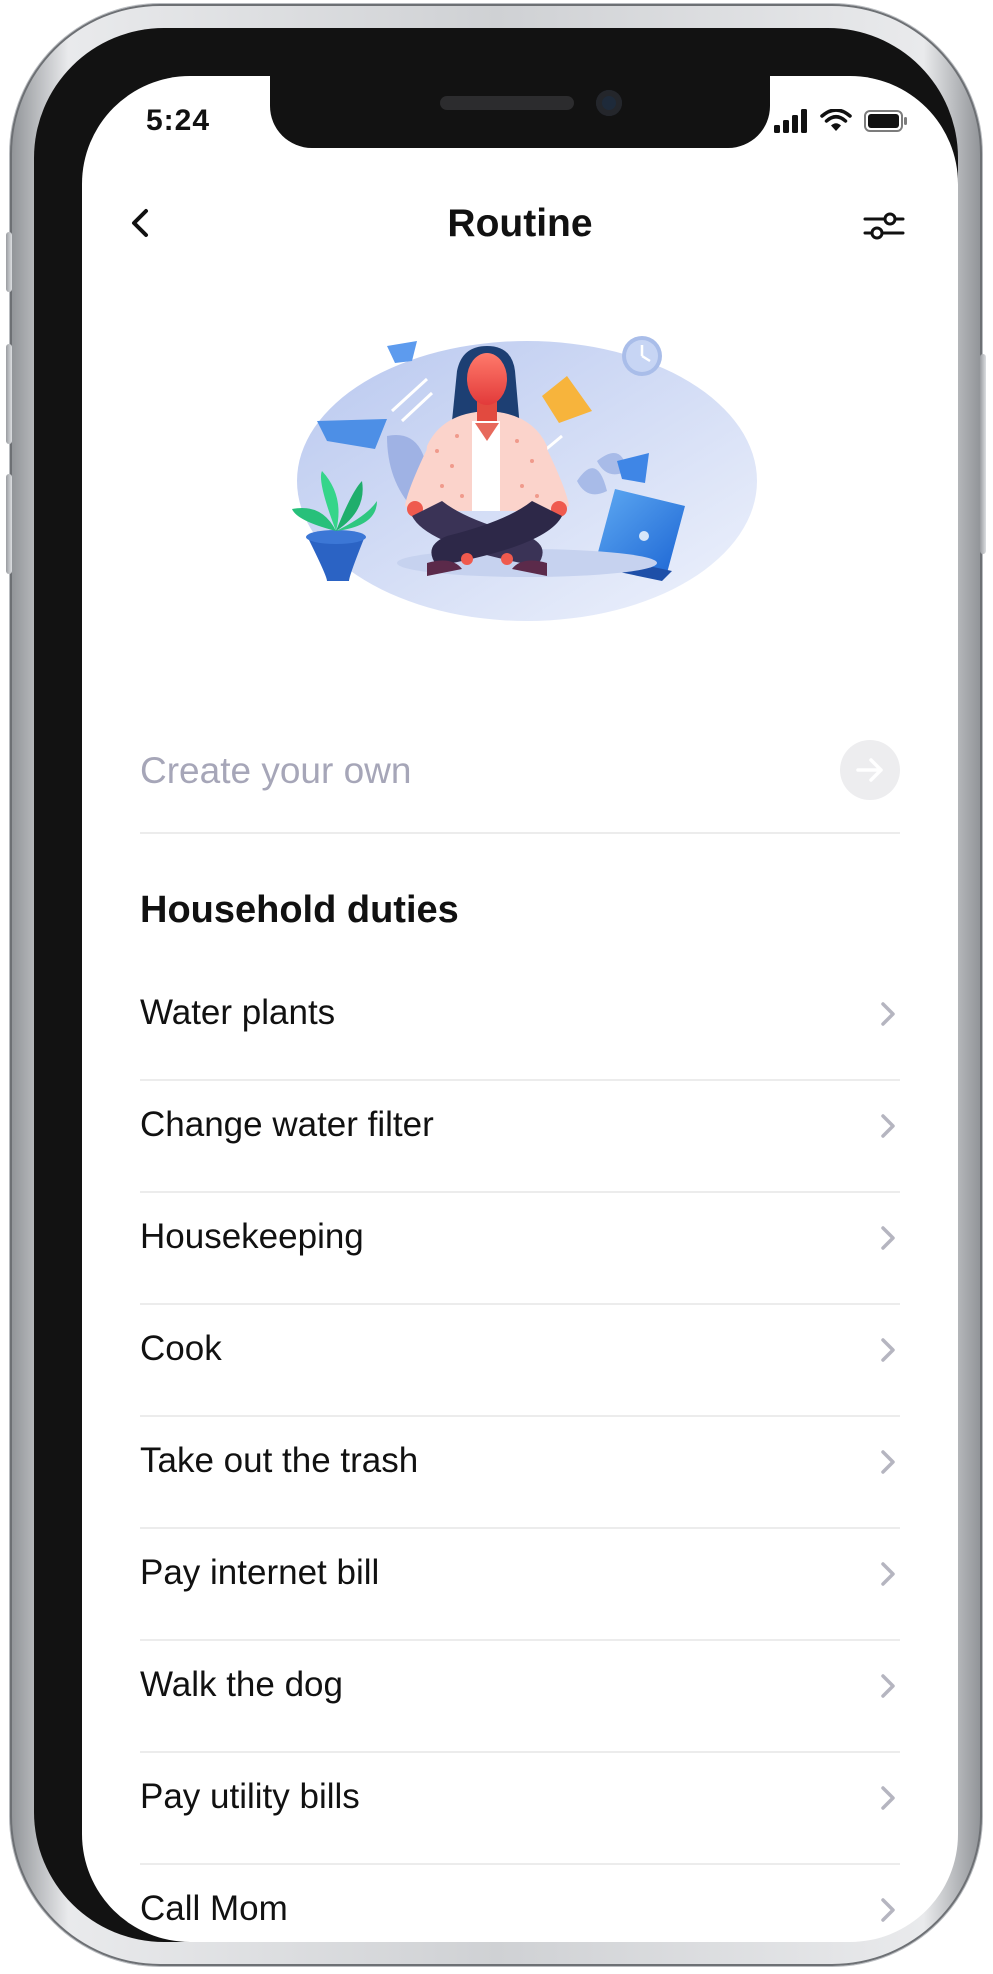  I want to click on list-item: Water plants, so click(520, 1025).